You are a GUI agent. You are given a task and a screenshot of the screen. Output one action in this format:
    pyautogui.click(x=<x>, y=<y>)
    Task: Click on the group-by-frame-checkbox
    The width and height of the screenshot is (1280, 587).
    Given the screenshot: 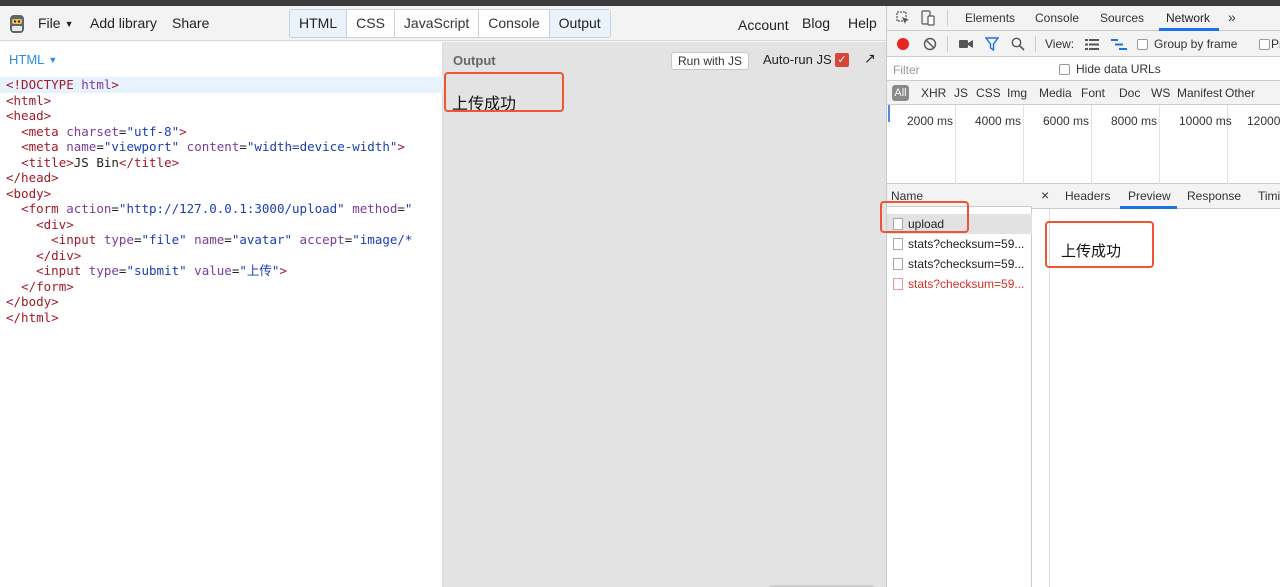 What is the action you would take?
    pyautogui.click(x=1142, y=44)
    